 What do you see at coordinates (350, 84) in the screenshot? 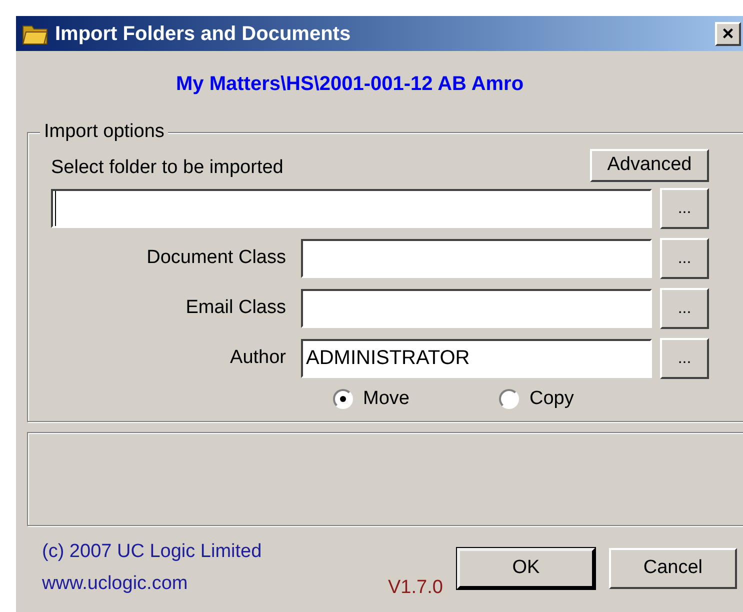
I see `matter-path: My Matters\HS\2001-001-12 AB Amro` at bounding box center [350, 84].